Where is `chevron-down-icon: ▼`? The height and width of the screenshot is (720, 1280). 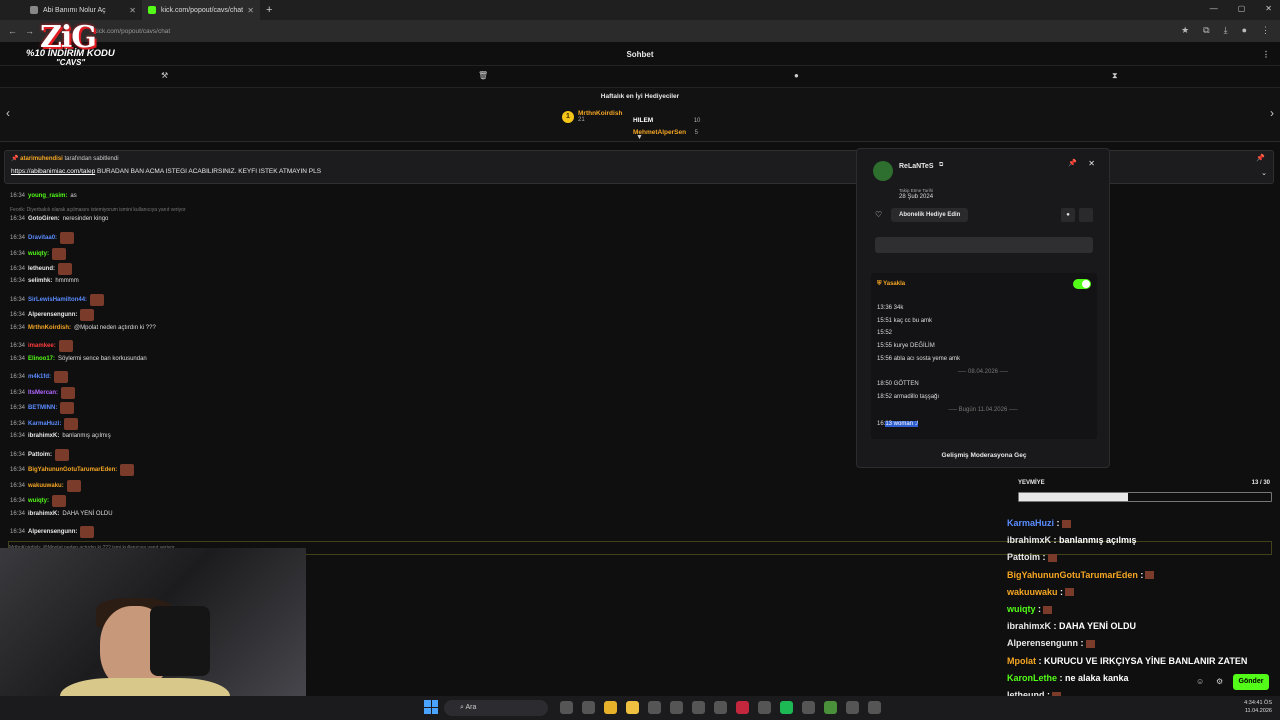 chevron-down-icon: ▼ is located at coordinates (639, 137).